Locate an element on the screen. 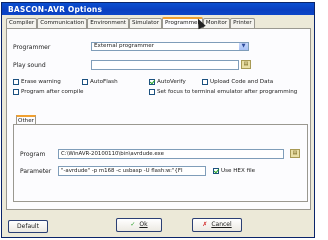 This screenshot has height=240, width=328. ok-button-label: Ok is located at coordinates (143, 224).